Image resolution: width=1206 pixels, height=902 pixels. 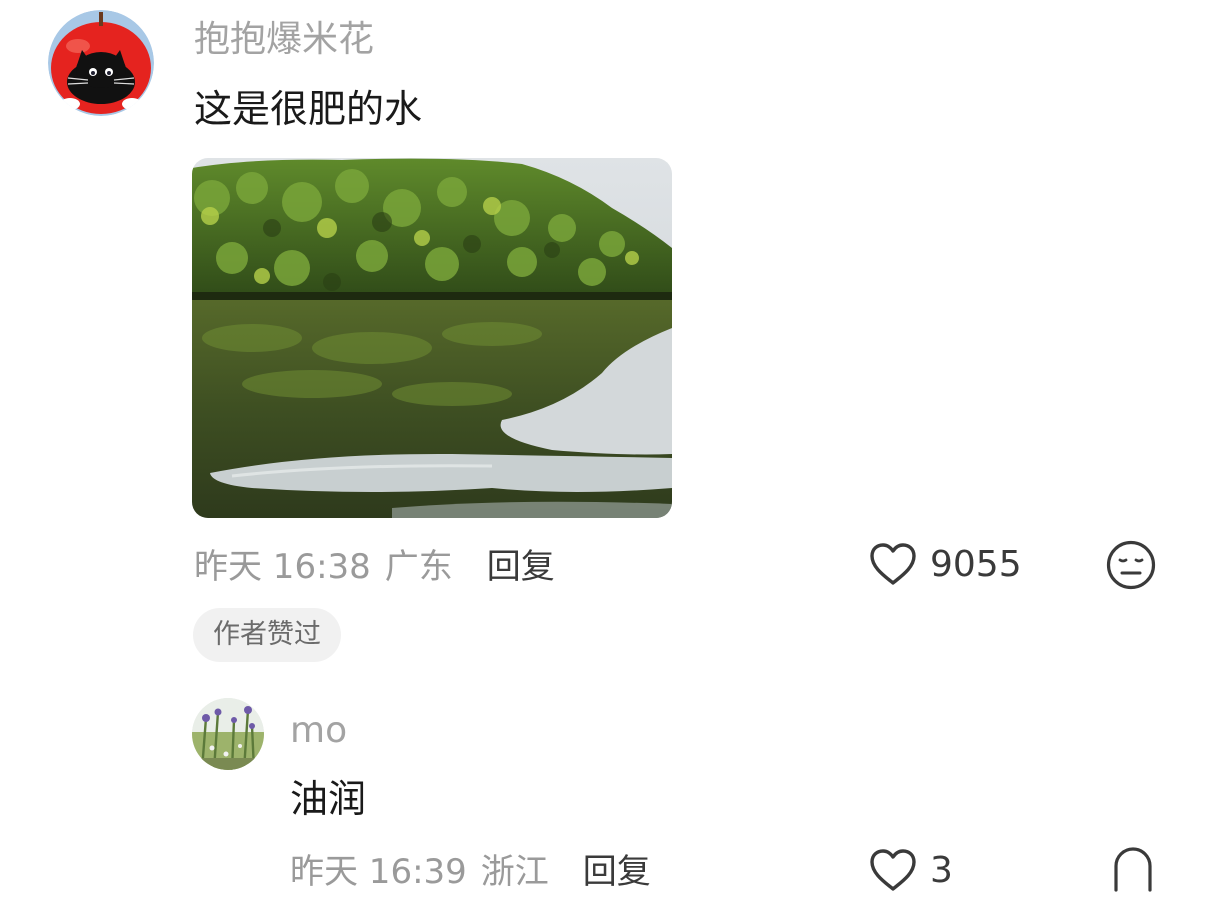 I want to click on meadow-flowers-avatar-icon, so click(x=228, y=734).